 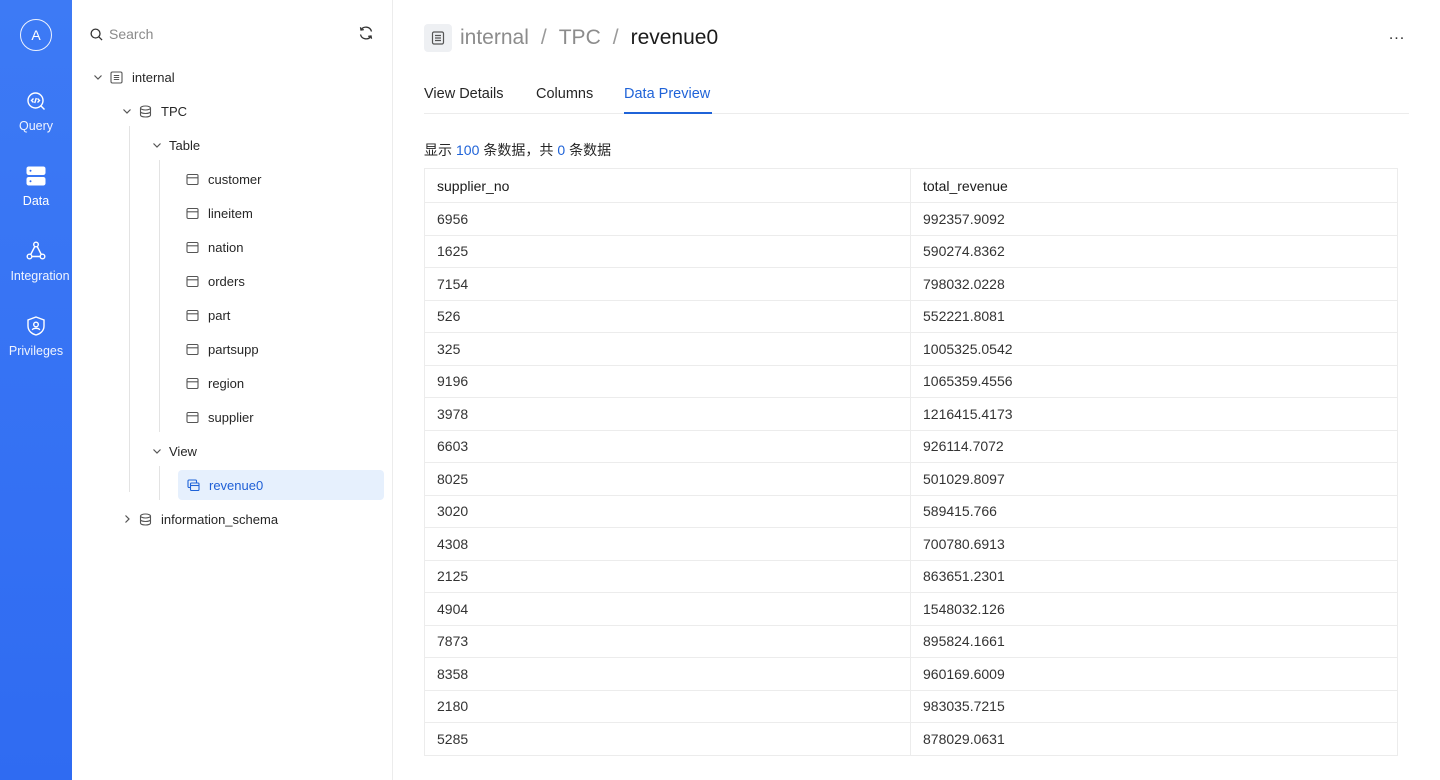 I want to click on breadcrumb-schema: TPC, so click(x=580, y=38).